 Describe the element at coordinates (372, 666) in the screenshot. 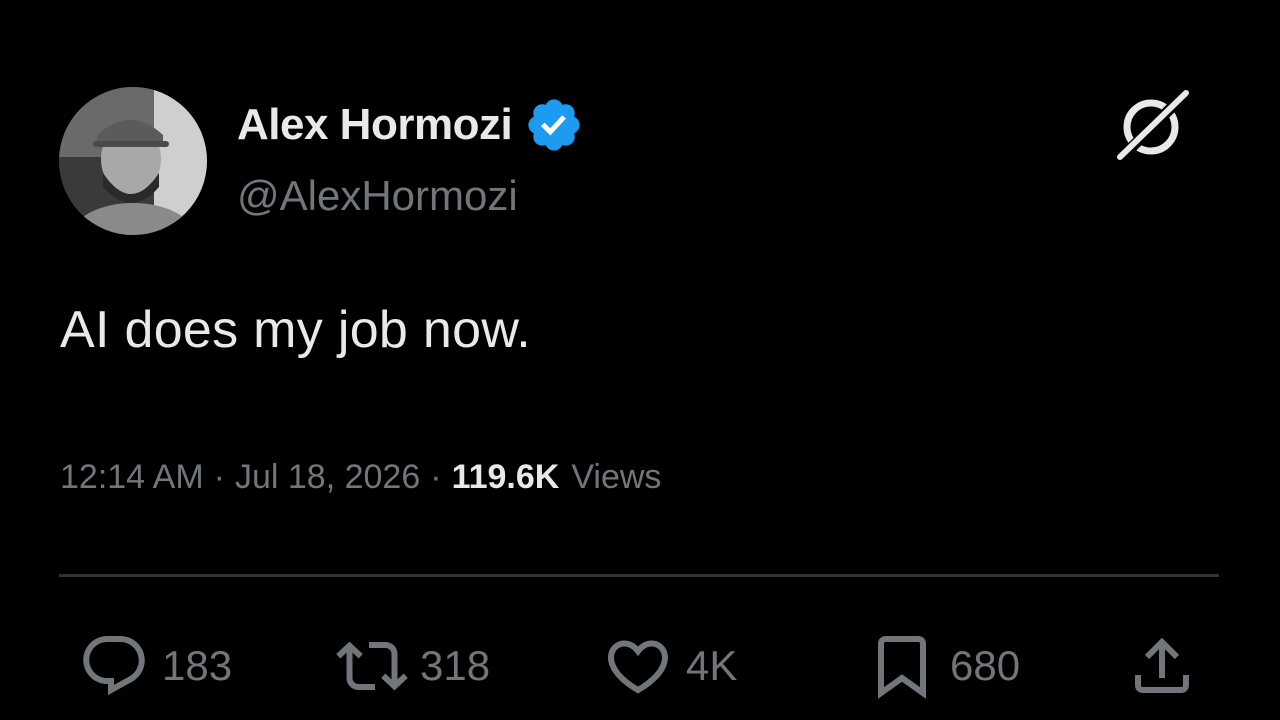

I see `retweet-icon` at that location.